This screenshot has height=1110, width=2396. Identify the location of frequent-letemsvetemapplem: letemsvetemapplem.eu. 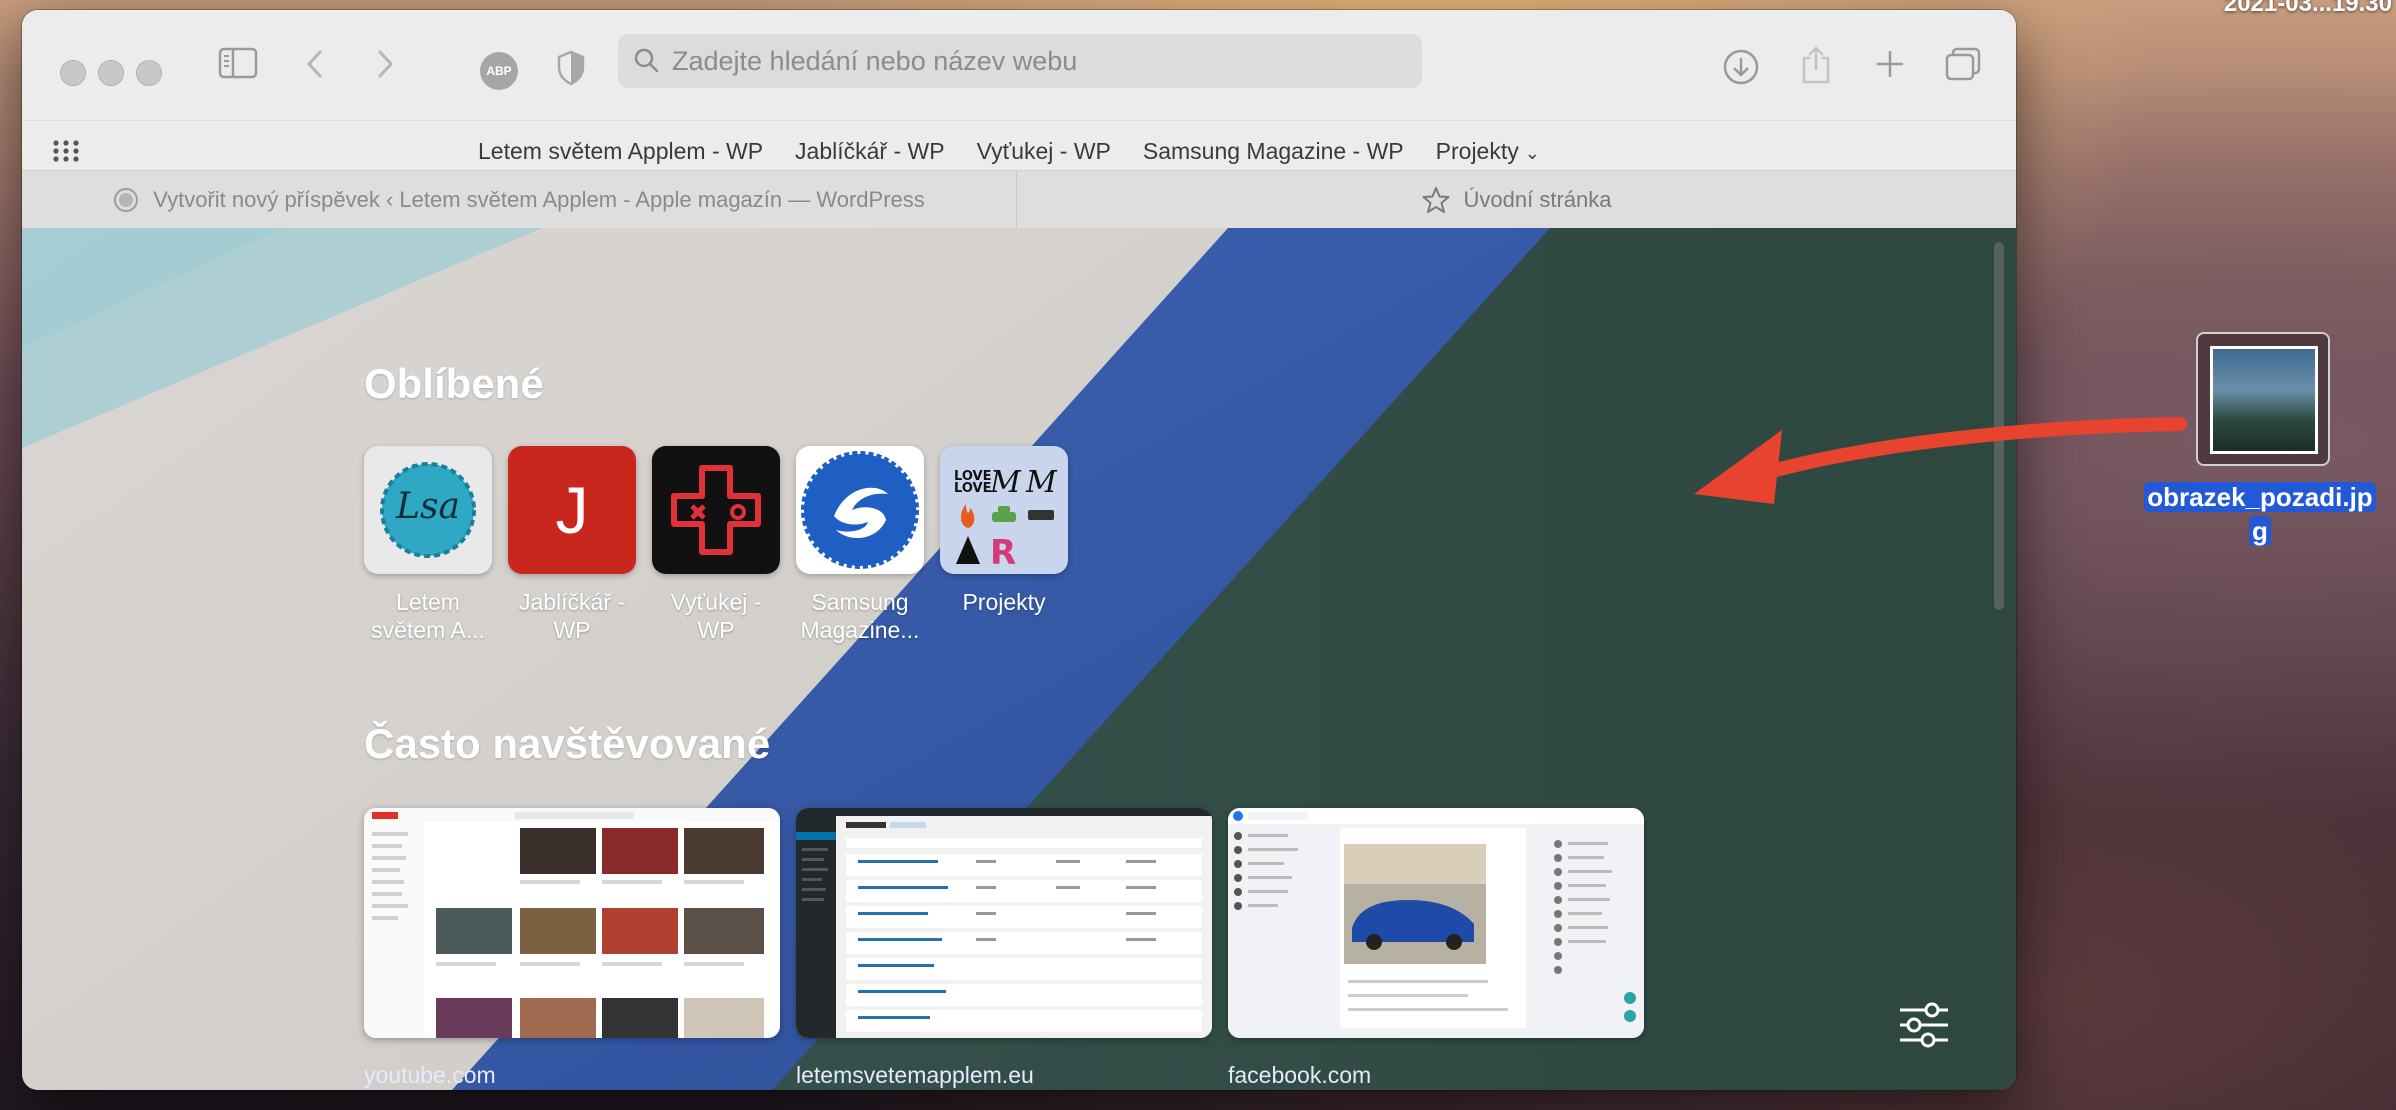
(1004, 948).